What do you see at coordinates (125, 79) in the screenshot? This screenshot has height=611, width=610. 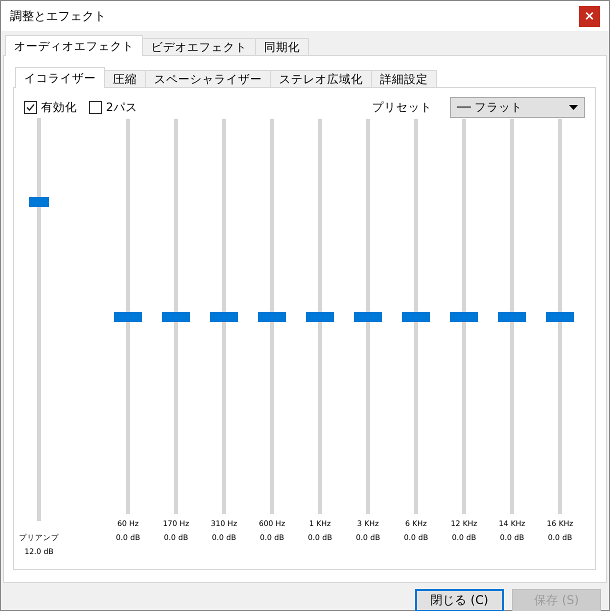 I see `tab: 圧縮` at bounding box center [125, 79].